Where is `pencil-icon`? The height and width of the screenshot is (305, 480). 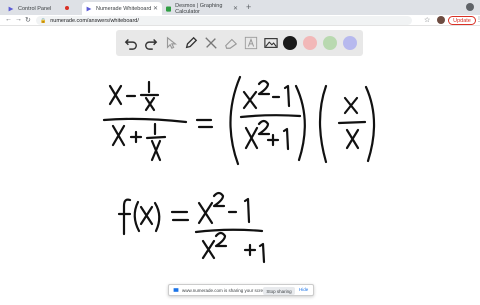
pencil-icon is located at coordinates (191, 42).